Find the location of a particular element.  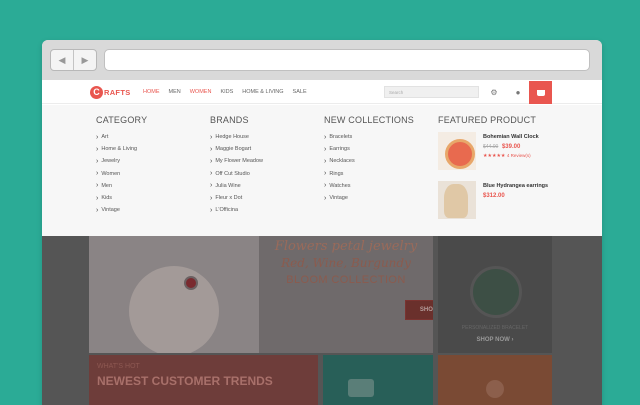

promo-banner: WHAT'S HOT NEWEST CUSTOMER TRENDS is located at coordinates (203, 380).